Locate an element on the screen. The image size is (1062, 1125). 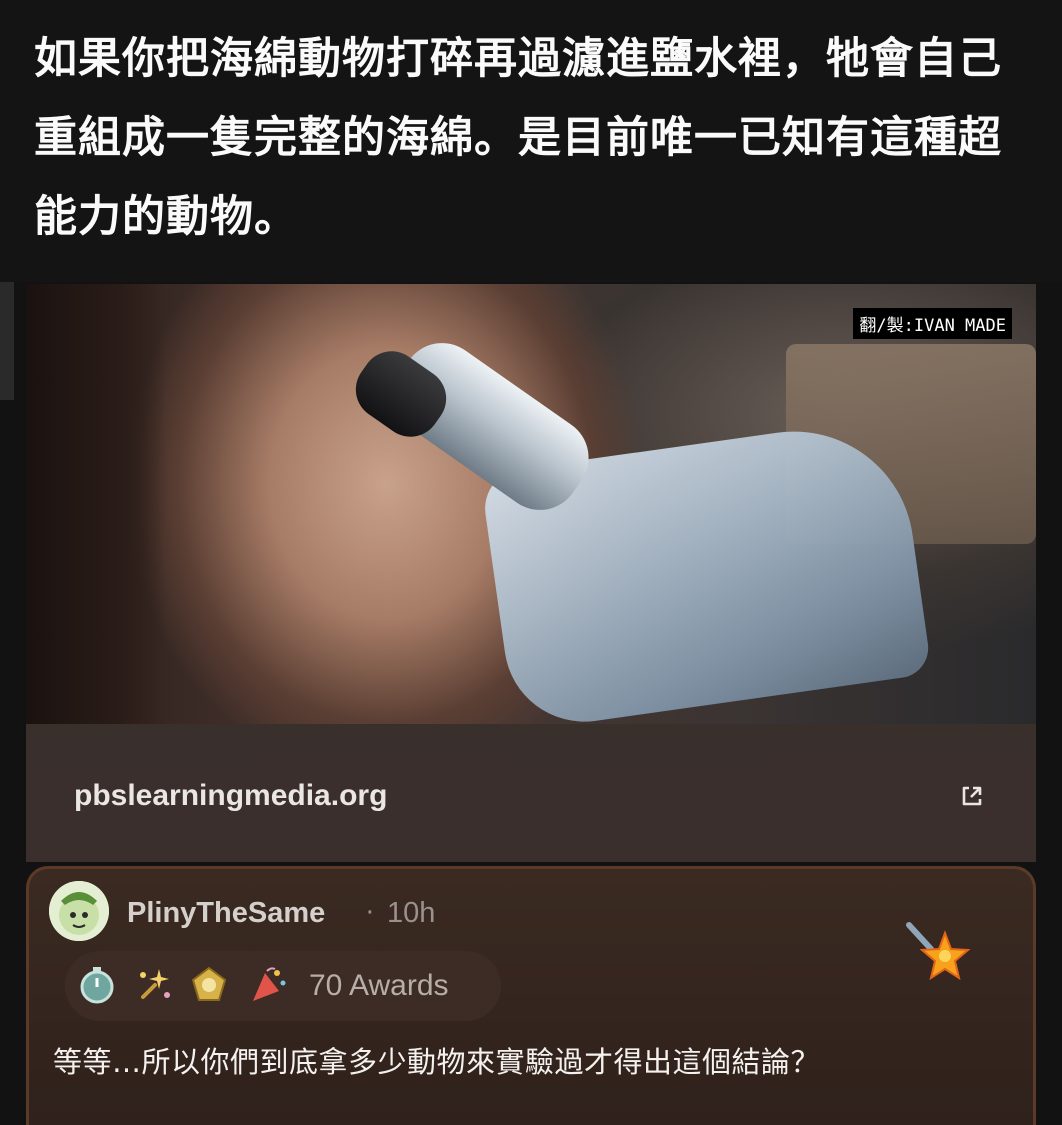
link-domain: pbslearningmedia.org is located at coordinates (230, 796).